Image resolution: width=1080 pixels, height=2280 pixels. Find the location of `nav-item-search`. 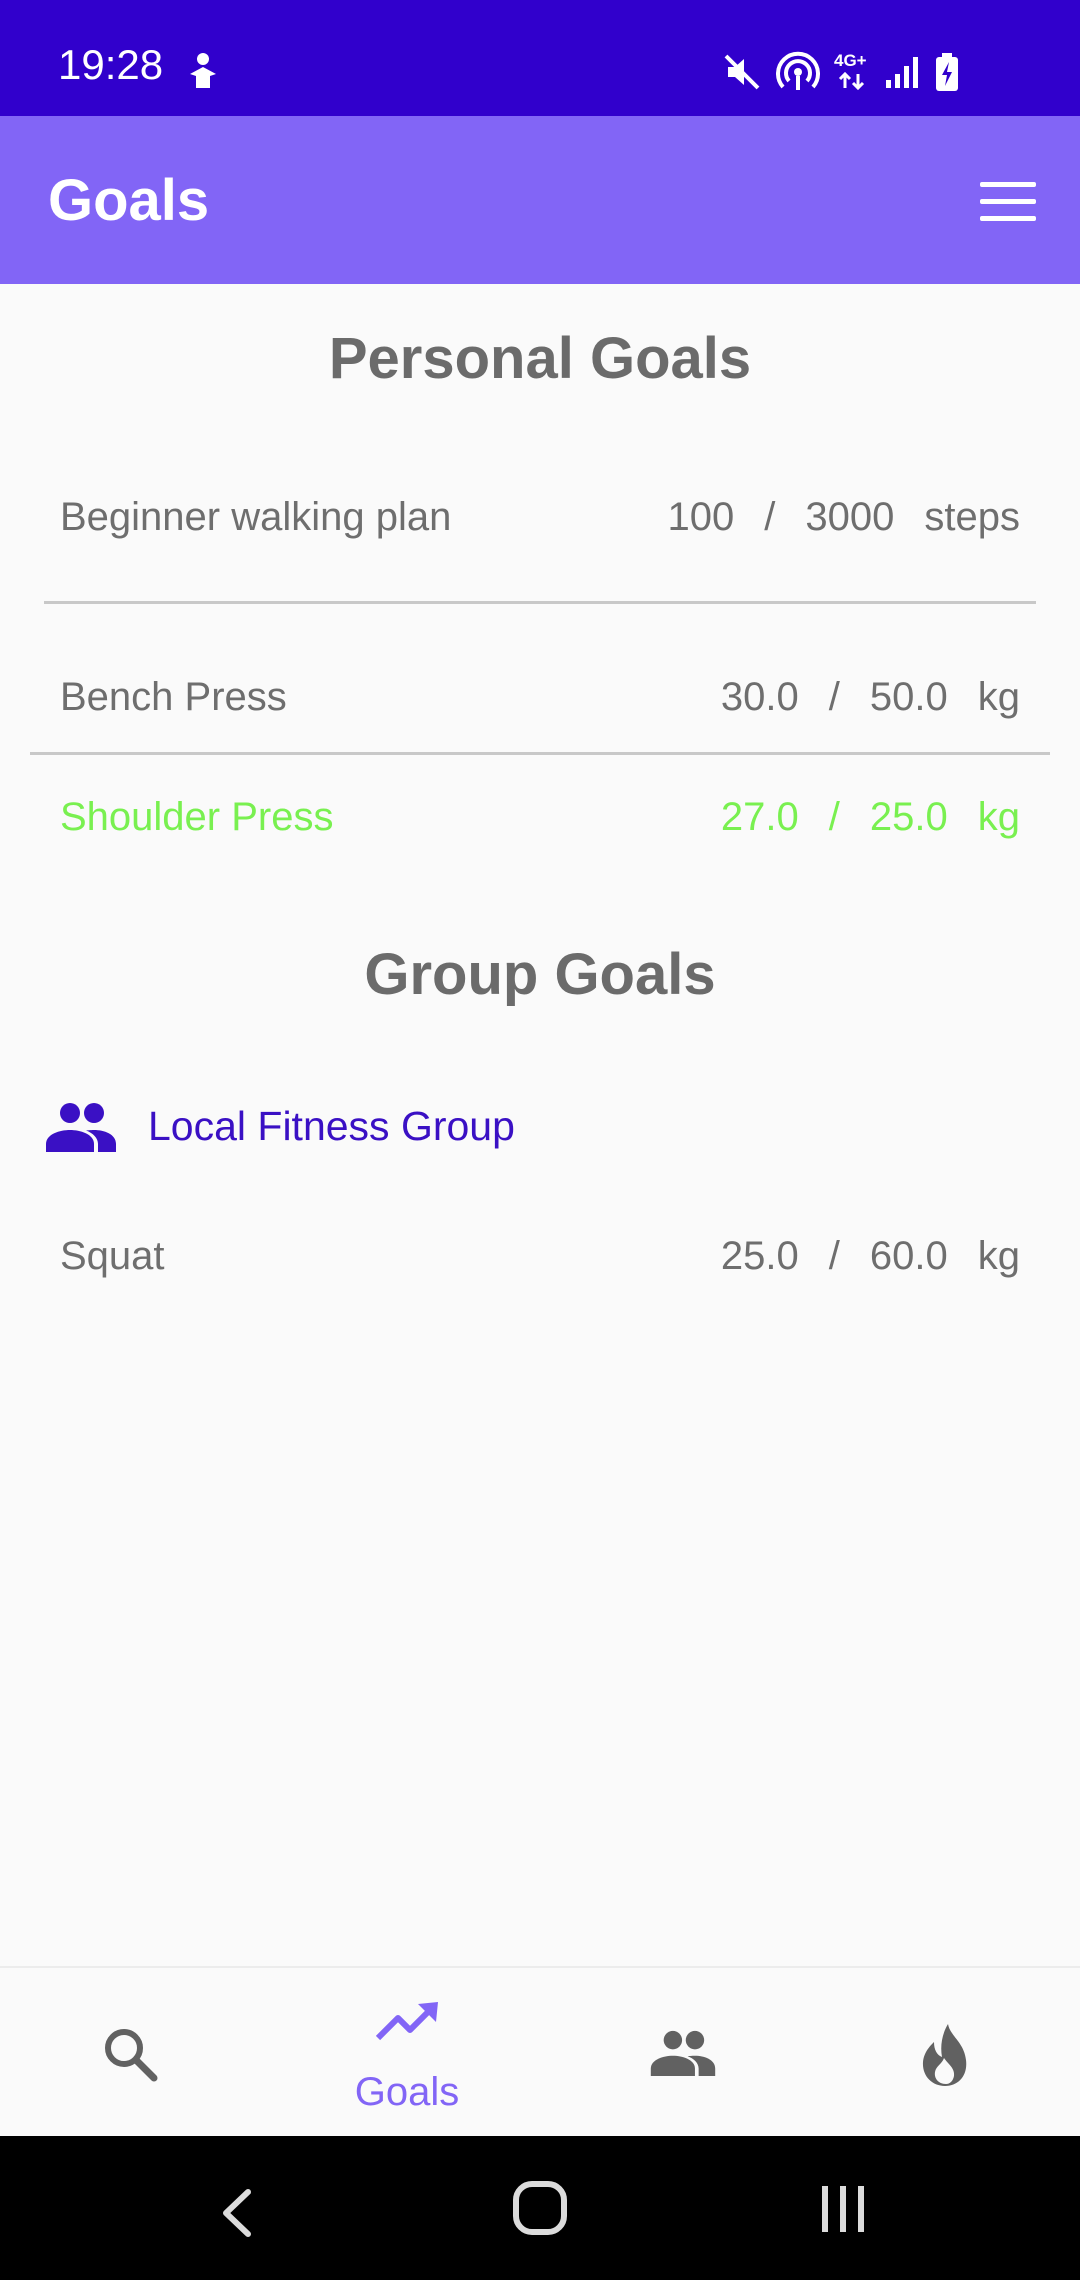

nav-item-search is located at coordinates (135, 2053).